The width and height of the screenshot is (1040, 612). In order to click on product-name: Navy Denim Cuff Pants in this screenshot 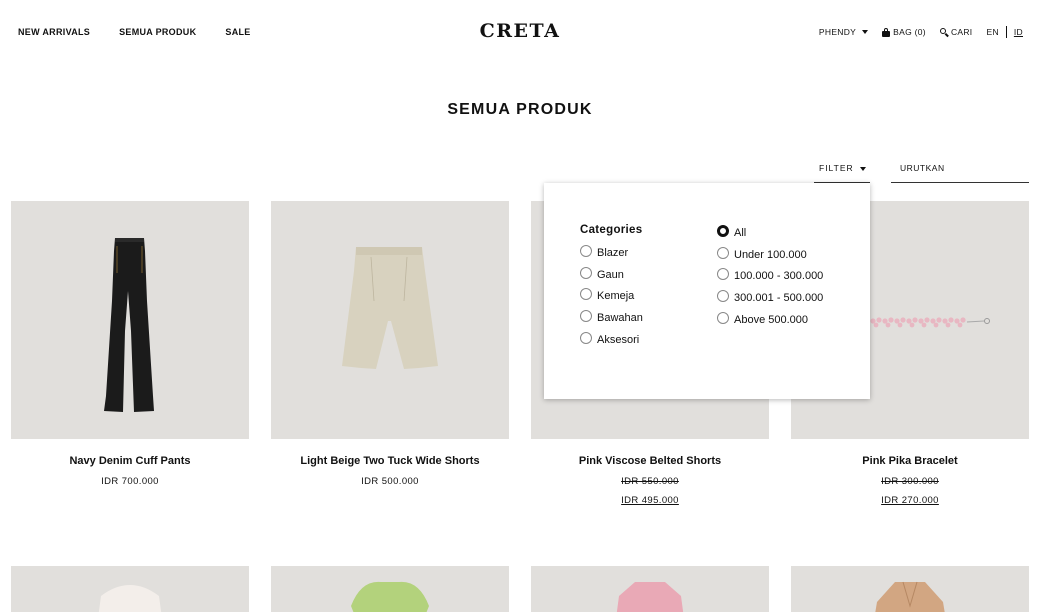, I will do `click(130, 461)`.